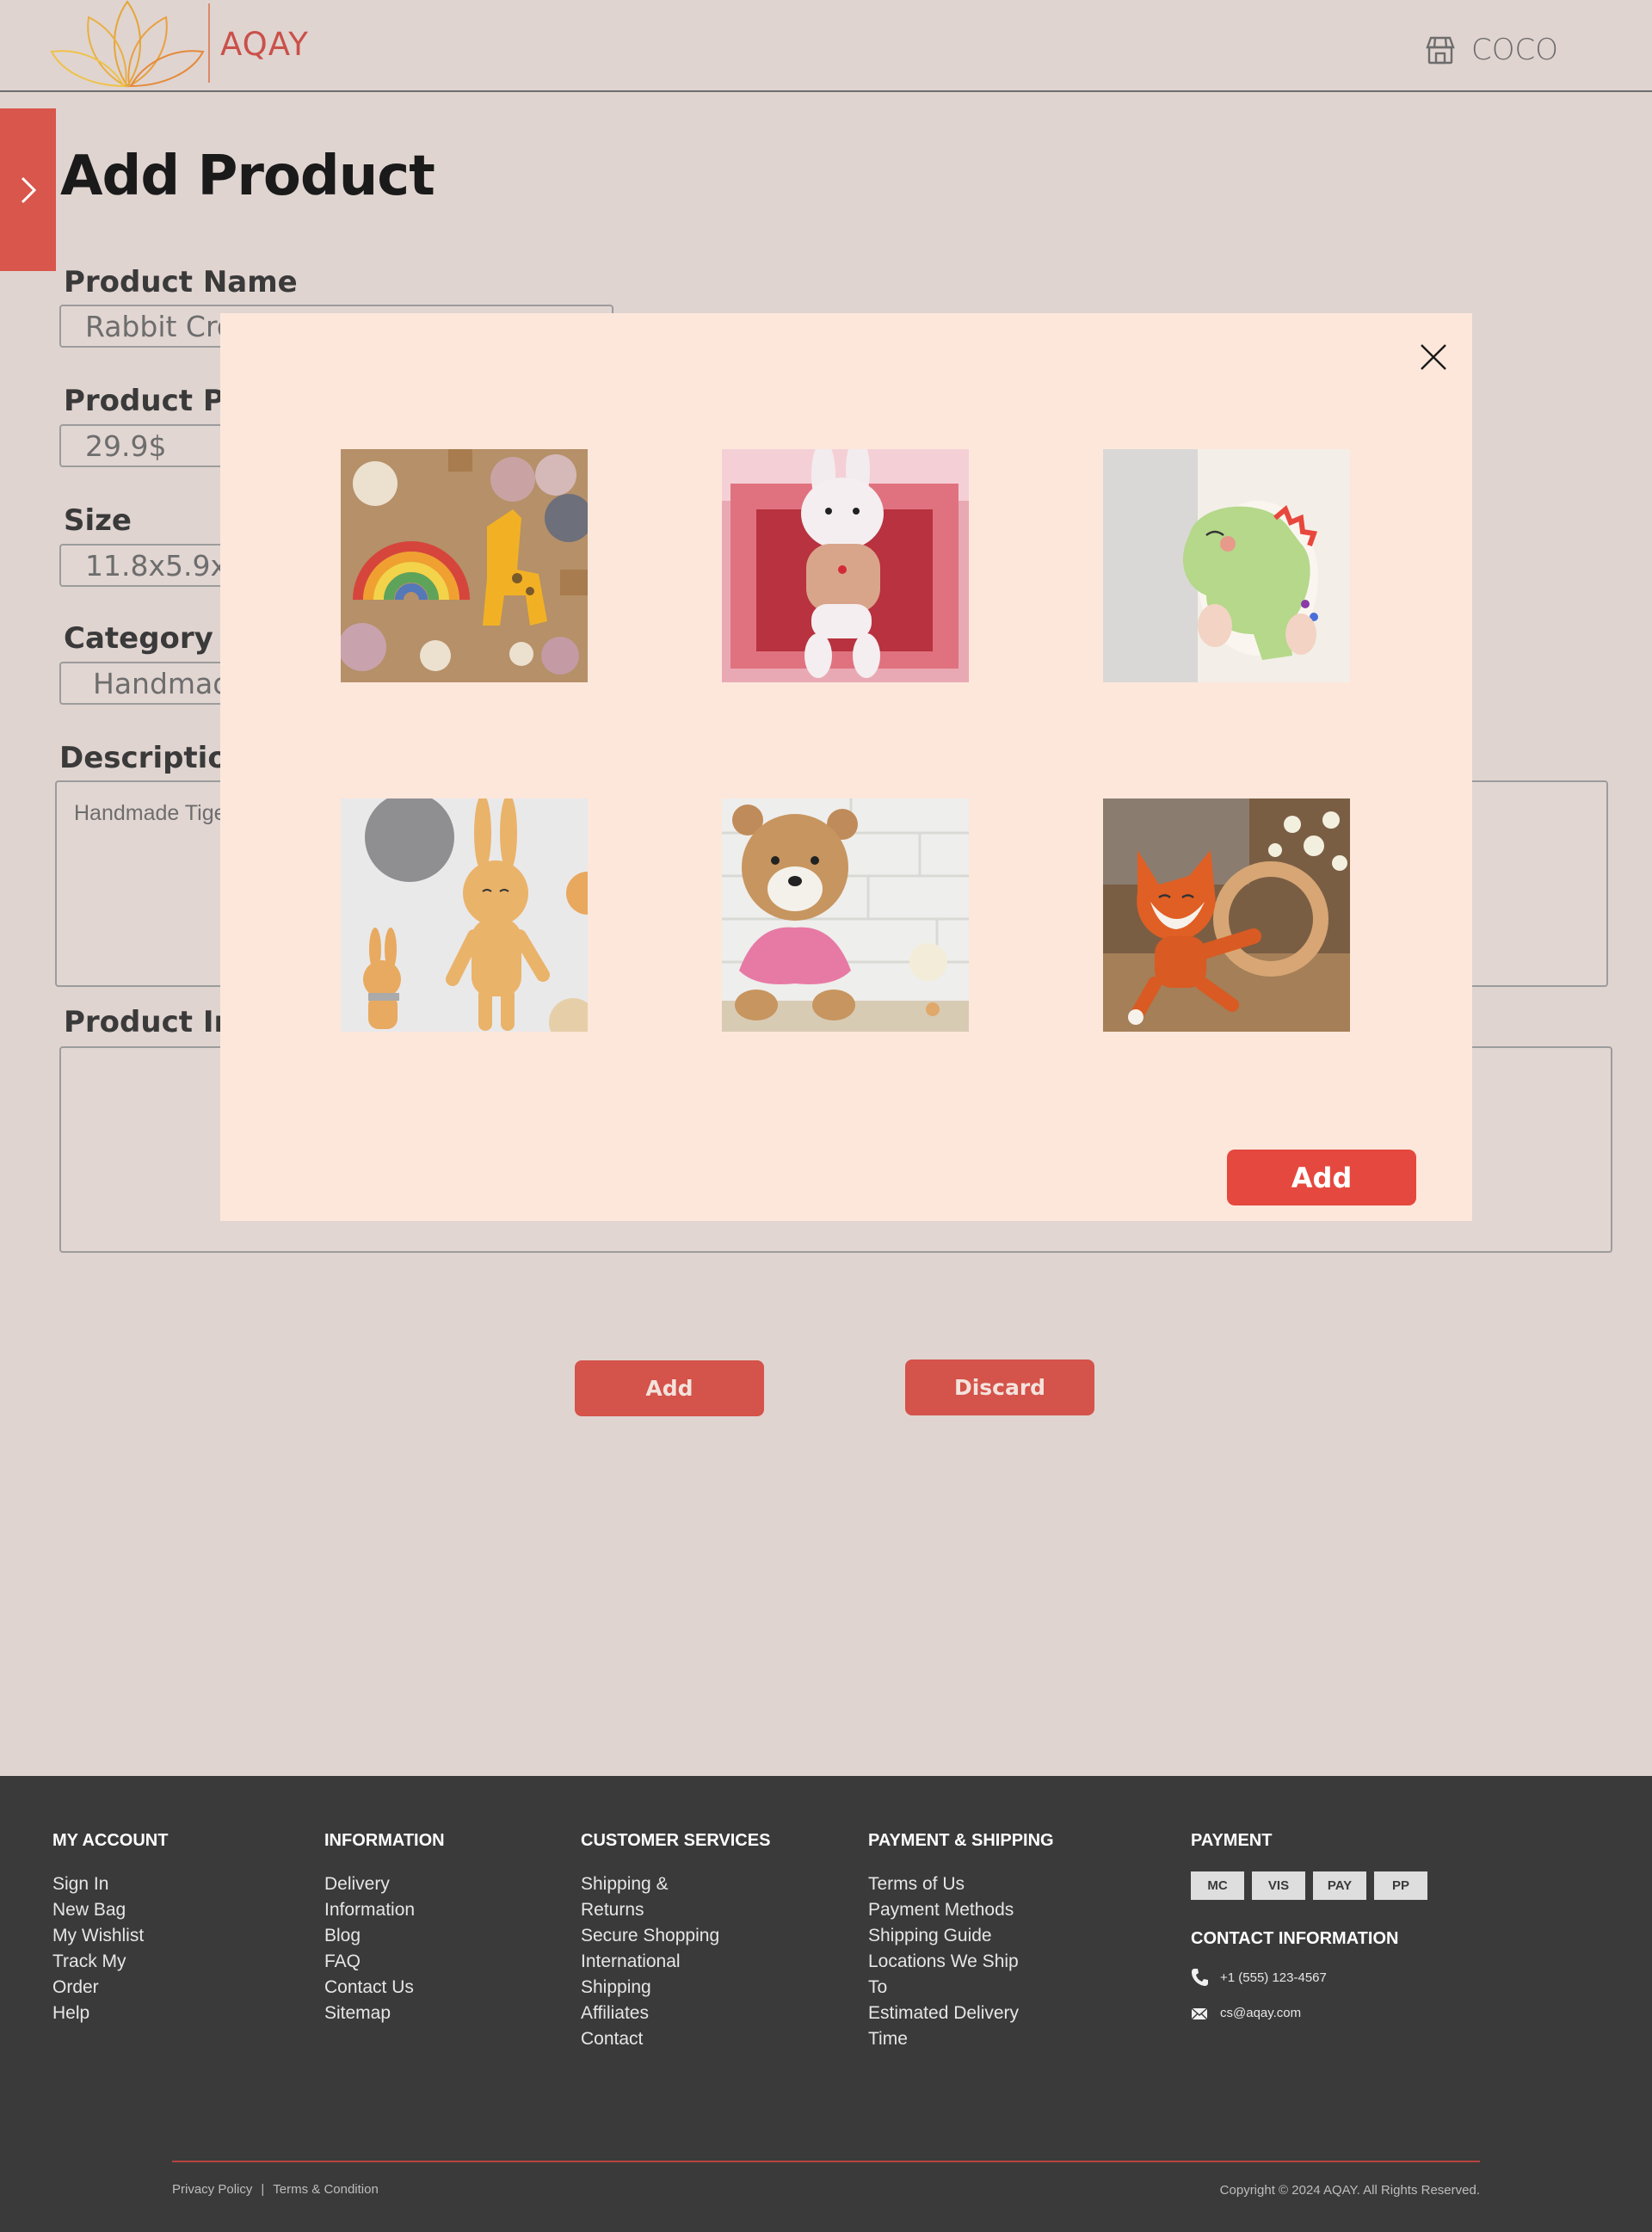  I want to click on size-label: Size, so click(98, 520).